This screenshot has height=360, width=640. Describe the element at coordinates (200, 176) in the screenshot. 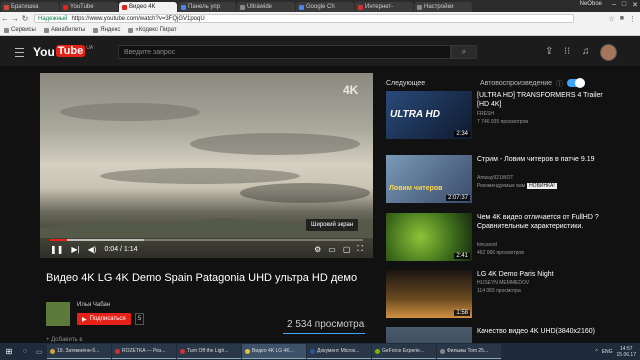

I see `cloud-shape` at that location.